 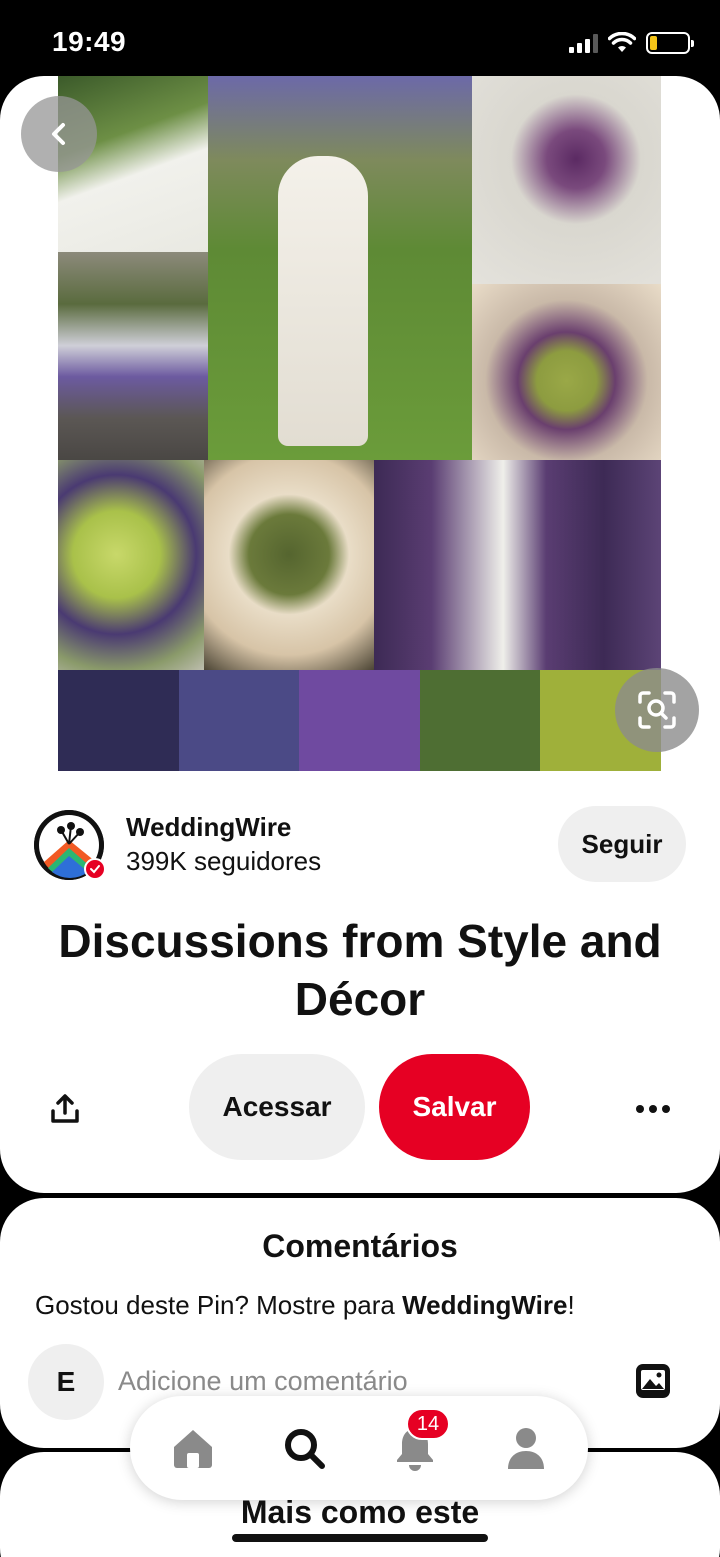 I want to click on add-photo-button, so click(x=653, y=1381).